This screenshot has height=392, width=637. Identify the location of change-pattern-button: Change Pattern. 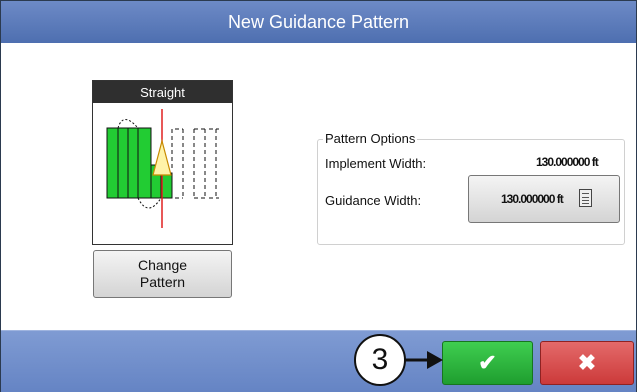
(162, 274).